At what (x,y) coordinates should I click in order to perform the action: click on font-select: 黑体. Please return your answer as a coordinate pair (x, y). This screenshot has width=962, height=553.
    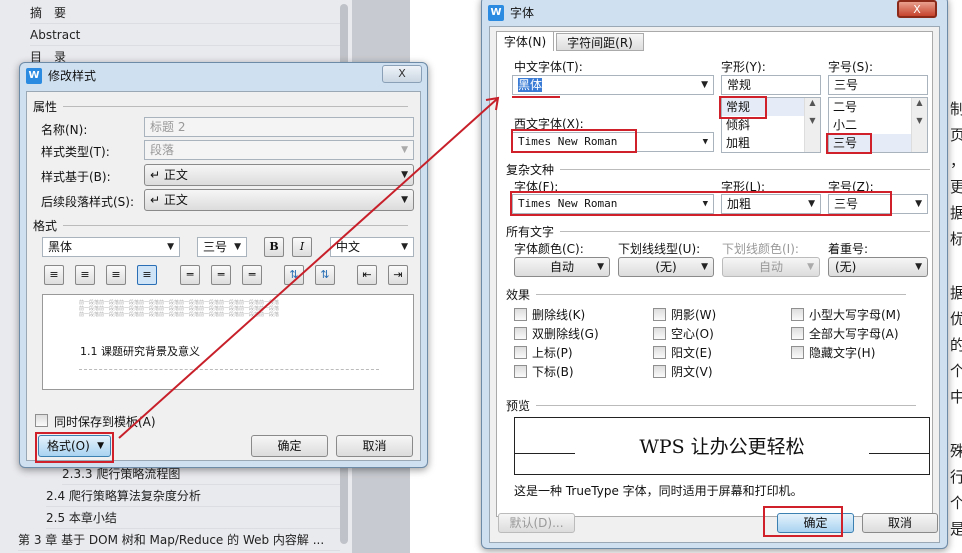
    Looking at the image, I should click on (111, 247).